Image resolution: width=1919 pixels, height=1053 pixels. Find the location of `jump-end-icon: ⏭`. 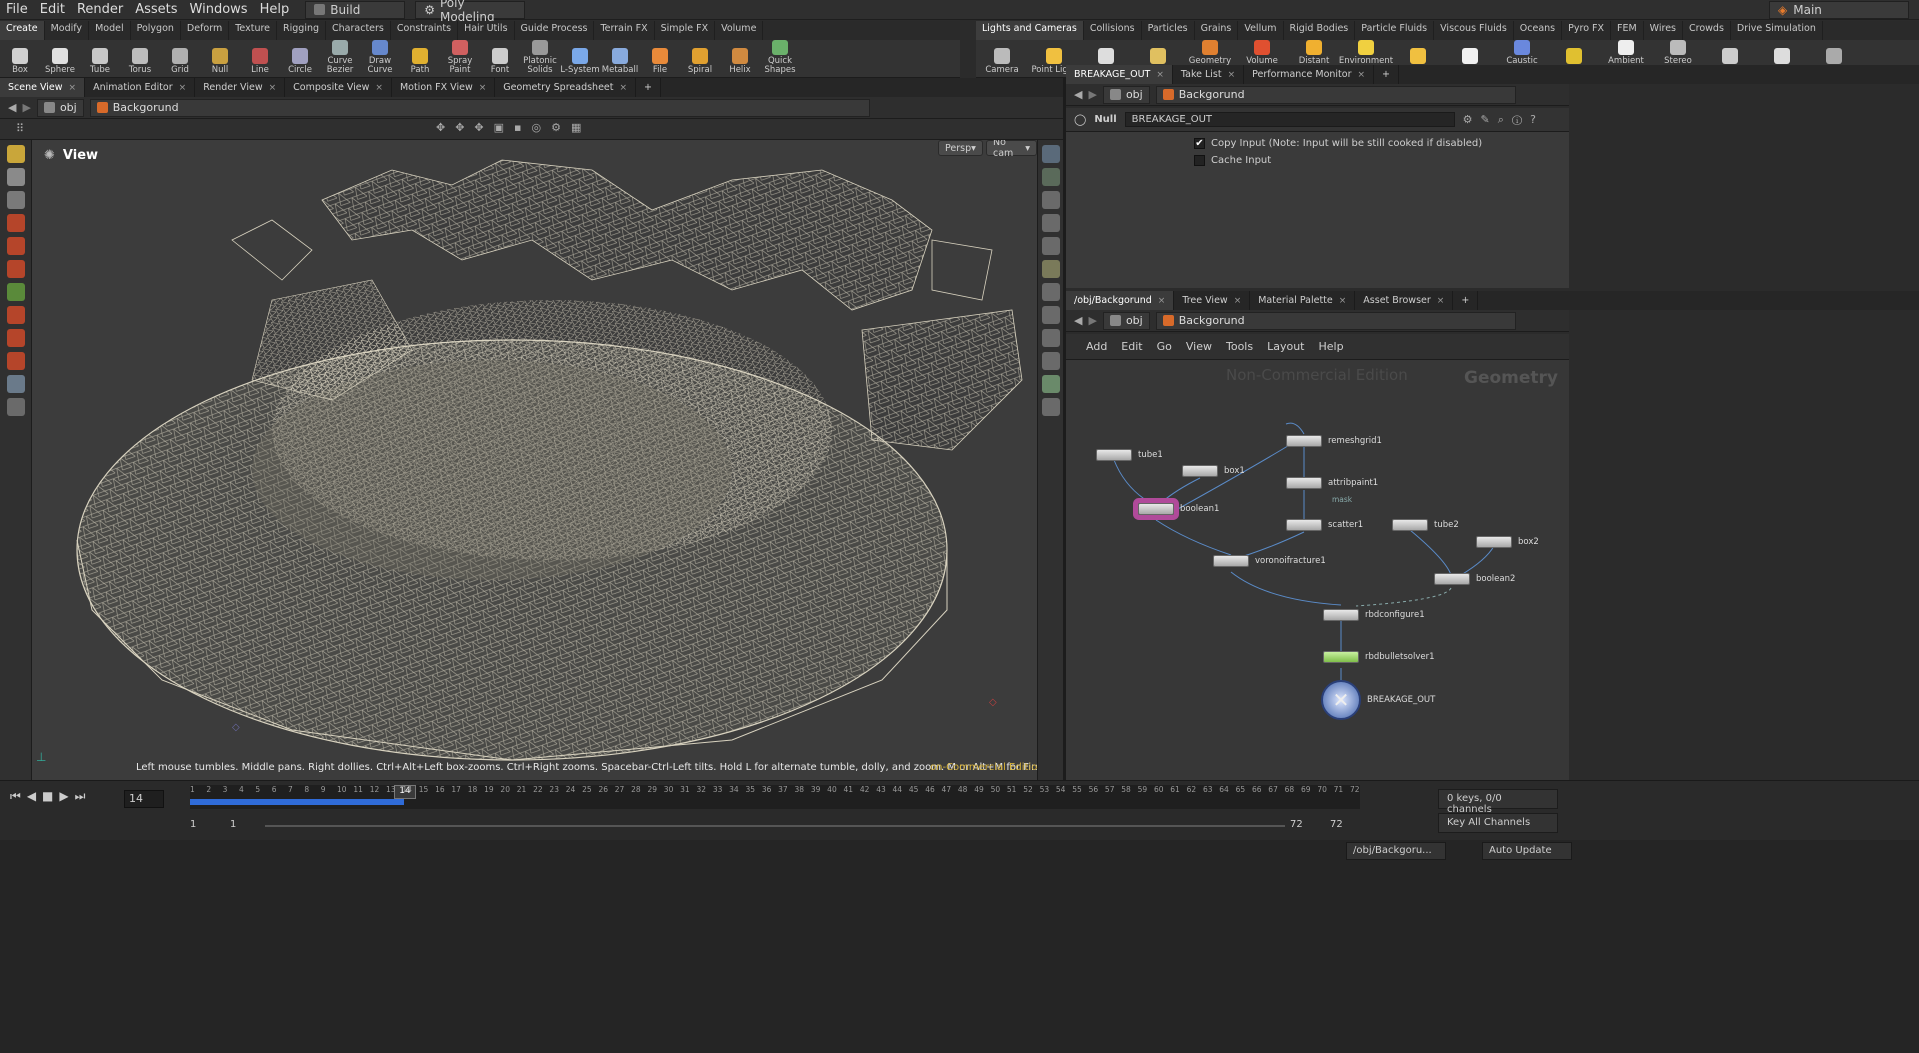

jump-end-icon: ⏭ is located at coordinates (80, 796).